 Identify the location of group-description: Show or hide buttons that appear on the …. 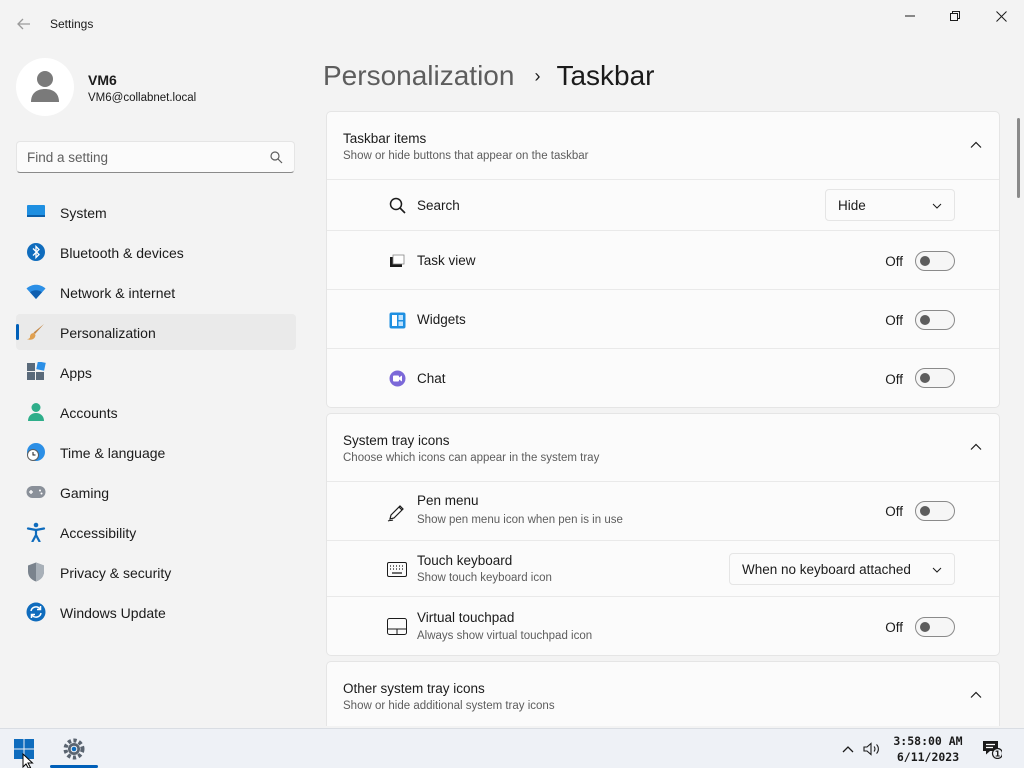
(466, 156).